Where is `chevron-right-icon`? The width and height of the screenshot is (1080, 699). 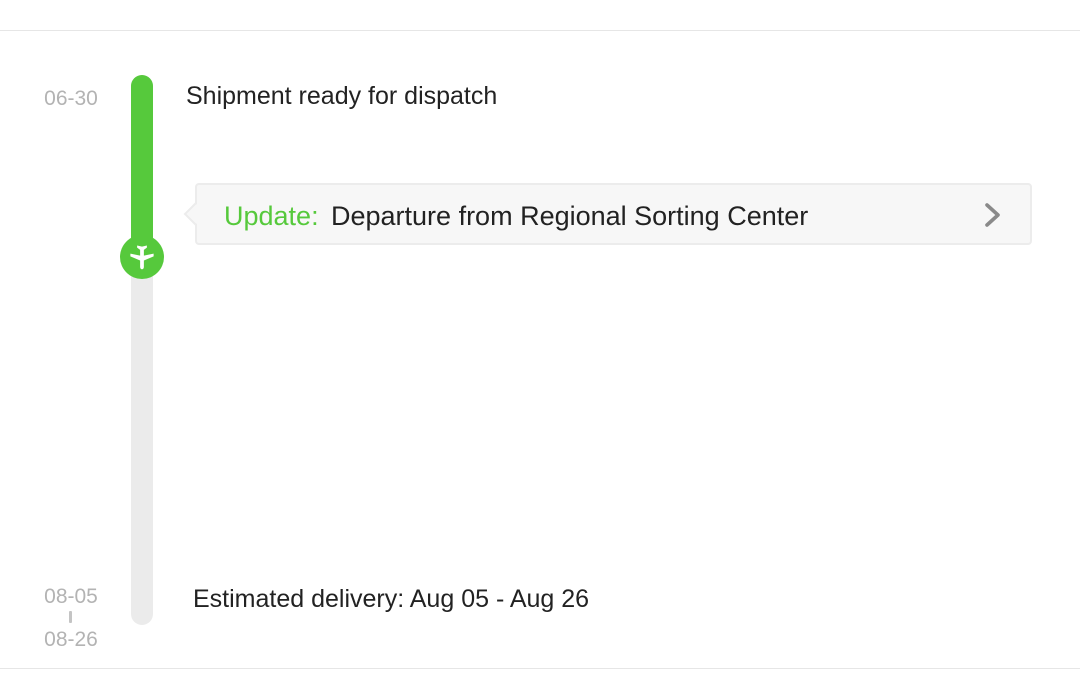
chevron-right-icon is located at coordinates (992, 215).